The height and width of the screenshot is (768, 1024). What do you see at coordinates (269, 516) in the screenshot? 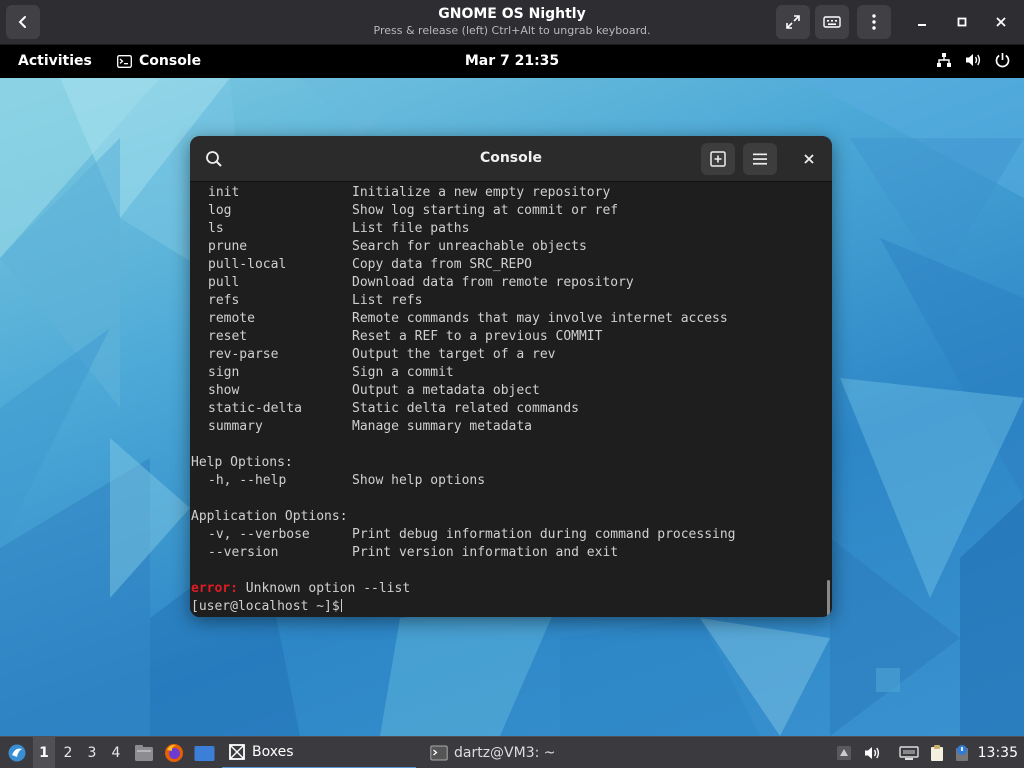
I see `application-options-heading: Application Options:` at bounding box center [269, 516].